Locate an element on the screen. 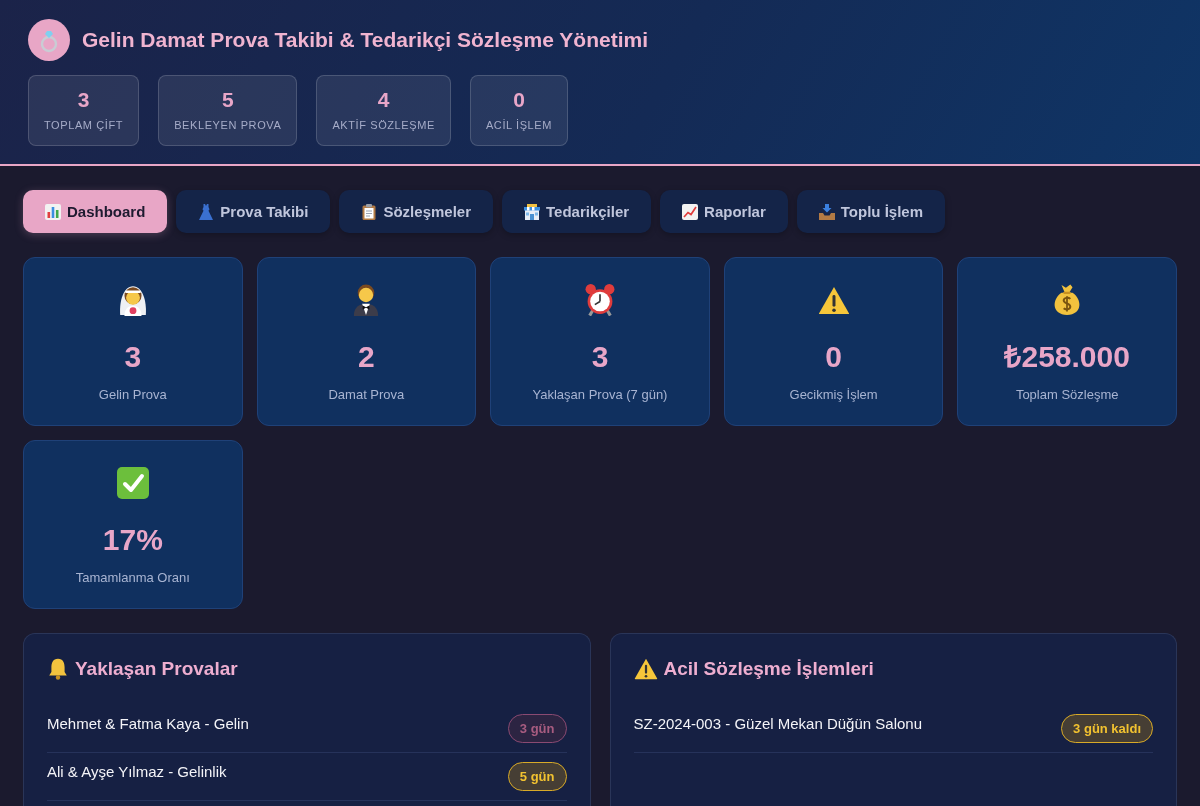 This screenshot has width=1200, height=806. inbox-tray-icon is located at coordinates (826, 211).